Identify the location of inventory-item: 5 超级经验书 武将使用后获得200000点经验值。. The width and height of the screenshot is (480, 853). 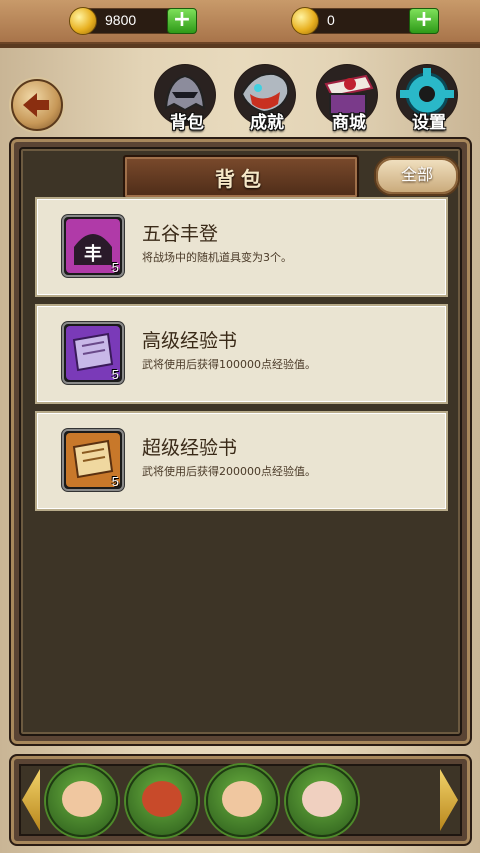
(241, 461).